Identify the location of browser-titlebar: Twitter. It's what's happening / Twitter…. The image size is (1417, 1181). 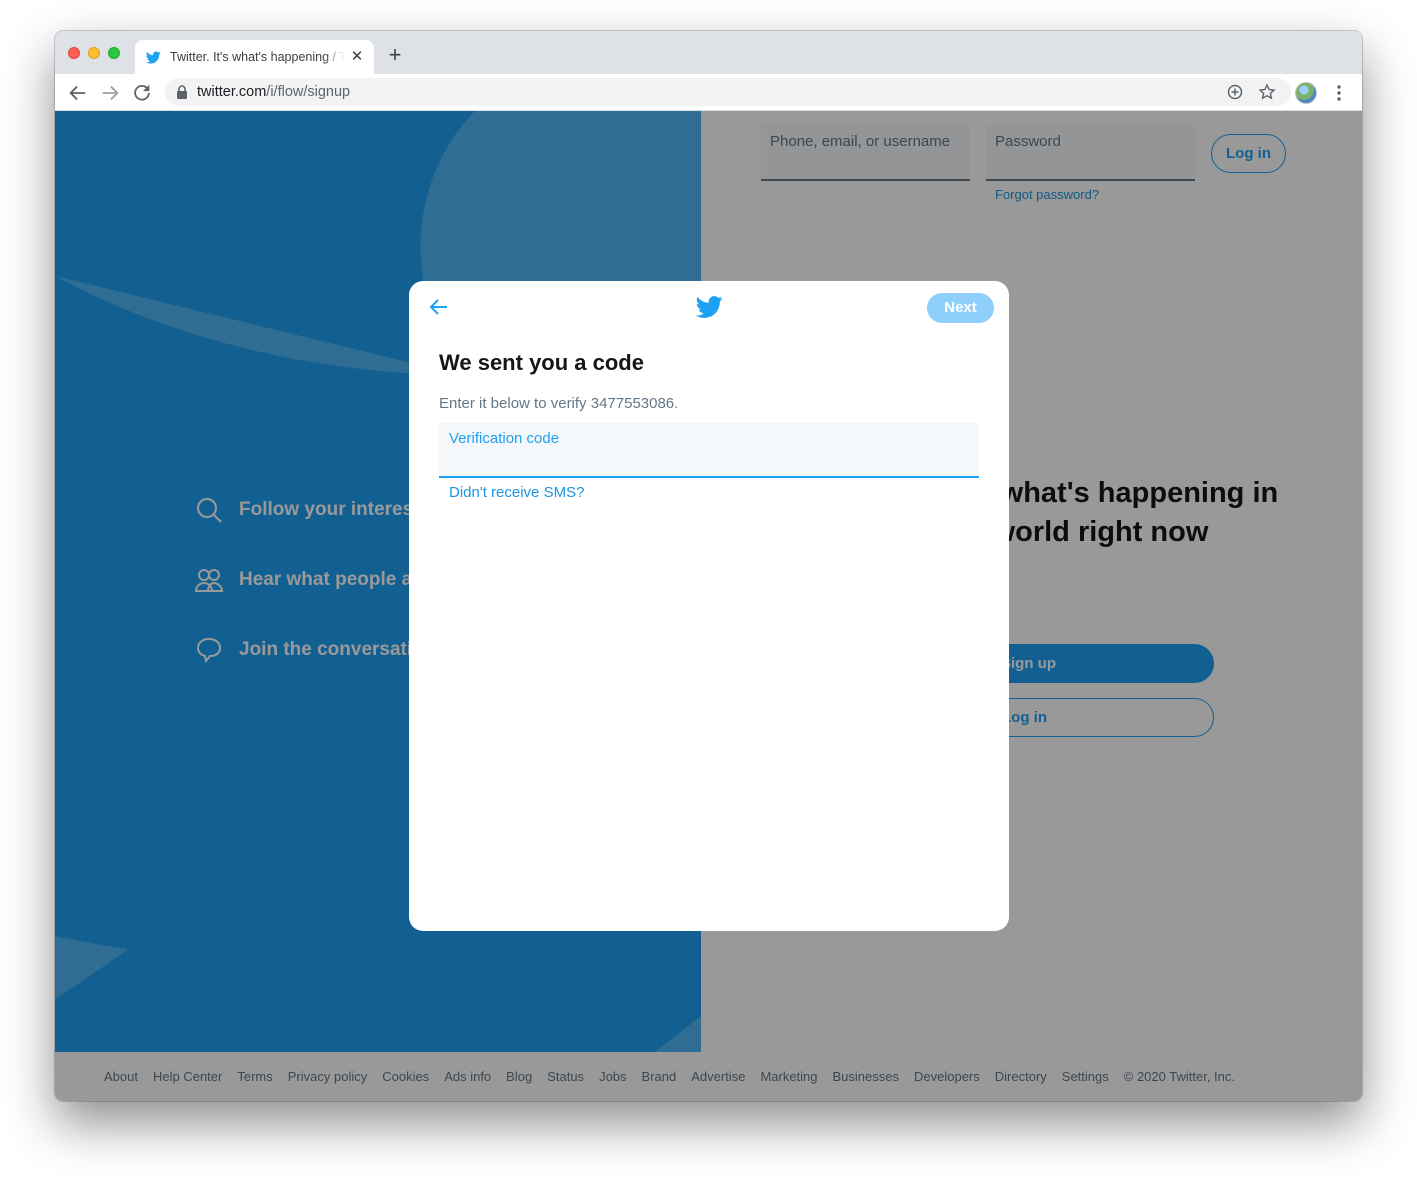
(708, 52).